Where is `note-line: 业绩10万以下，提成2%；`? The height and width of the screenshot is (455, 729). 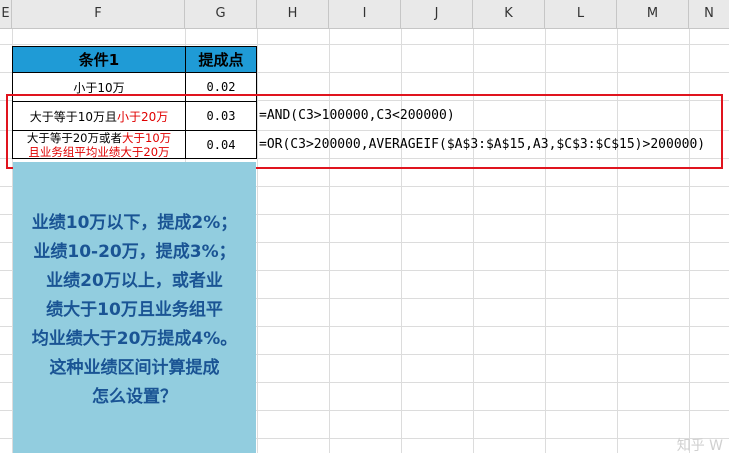 note-line: 业绩10万以下，提成2%； is located at coordinates (134, 223).